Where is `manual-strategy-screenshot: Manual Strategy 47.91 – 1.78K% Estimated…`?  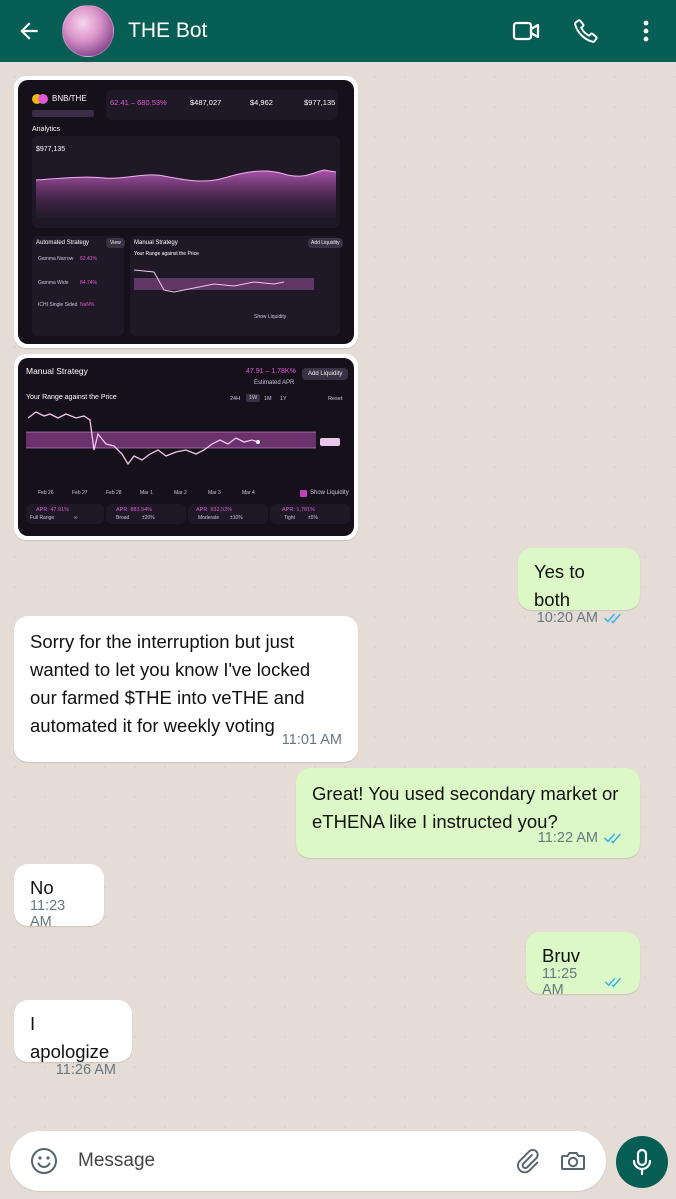 manual-strategy-screenshot: Manual Strategy 47.91 – 1.78K% Estimated… is located at coordinates (186, 447).